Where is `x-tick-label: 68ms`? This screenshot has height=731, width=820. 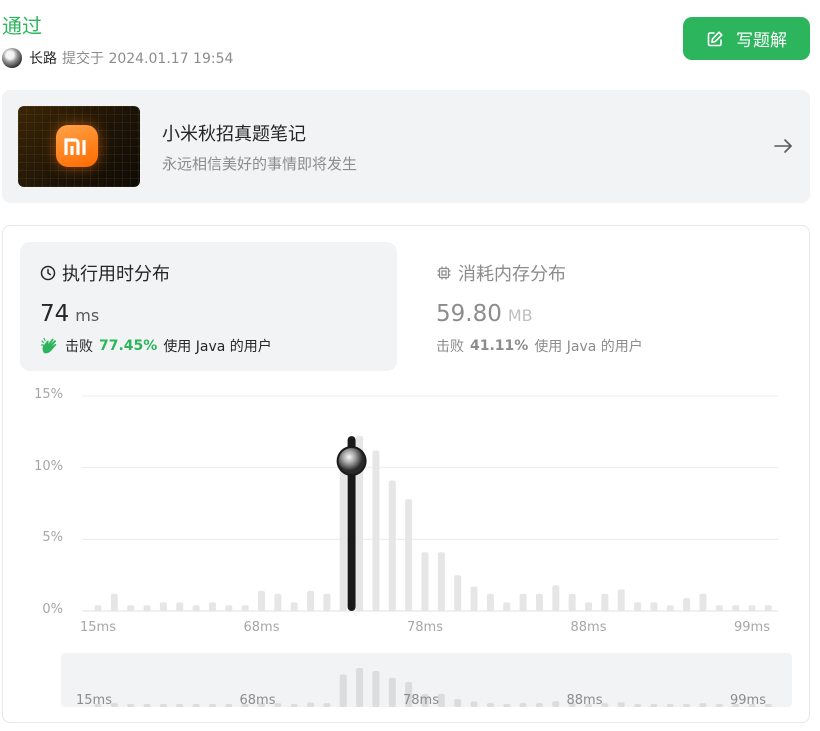 x-tick-label: 68ms is located at coordinates (261, 627).